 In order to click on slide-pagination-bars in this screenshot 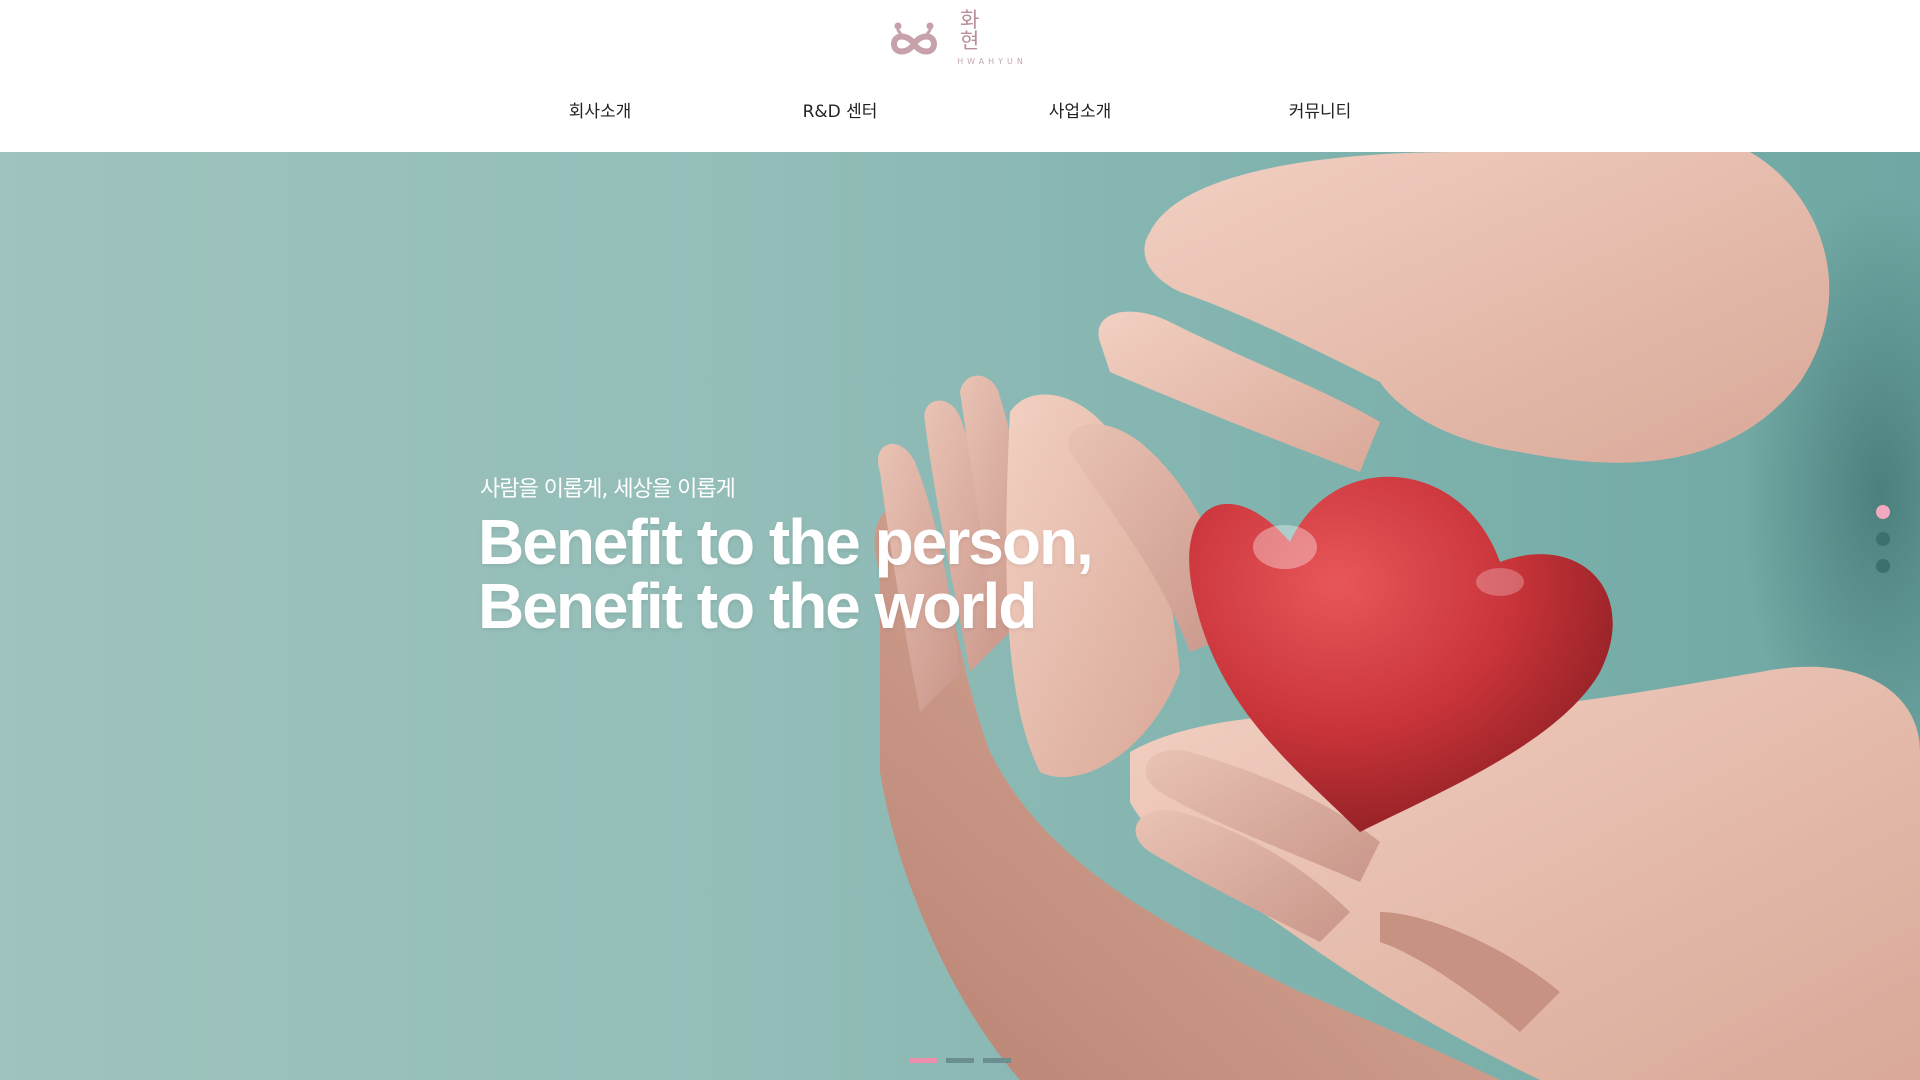, I will do `click(960, 1061)`.